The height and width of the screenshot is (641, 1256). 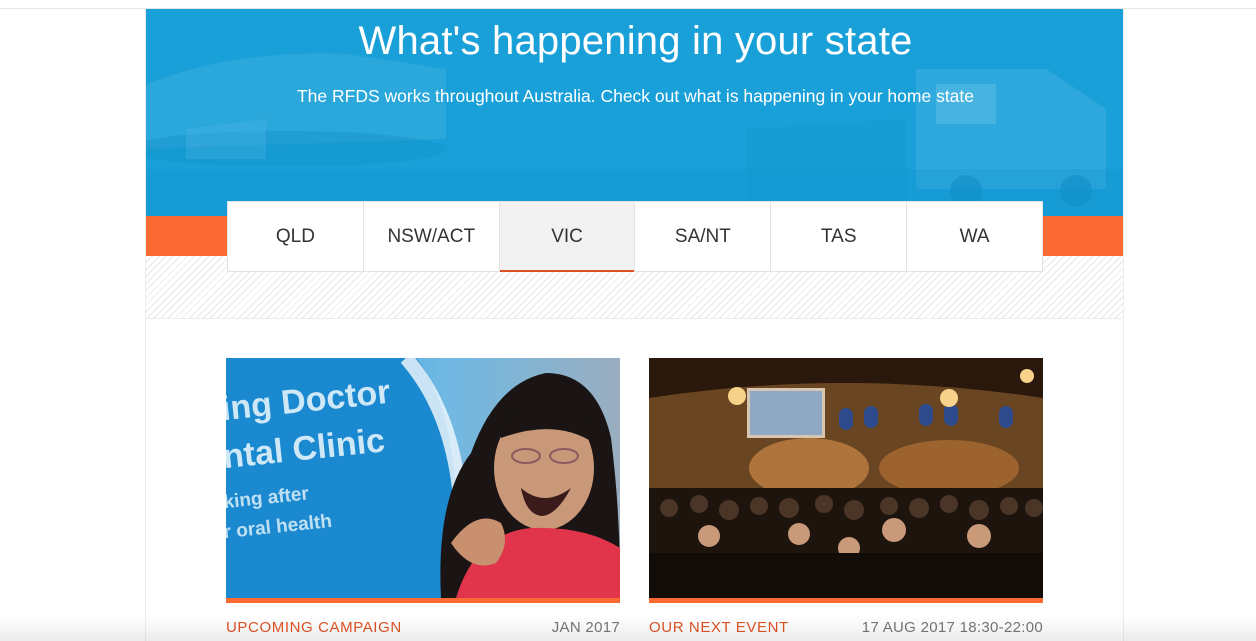 I want to click on campaign-meta: UPCOMING CAMPAIGN JAN 2017, so click(x=423, y=627).